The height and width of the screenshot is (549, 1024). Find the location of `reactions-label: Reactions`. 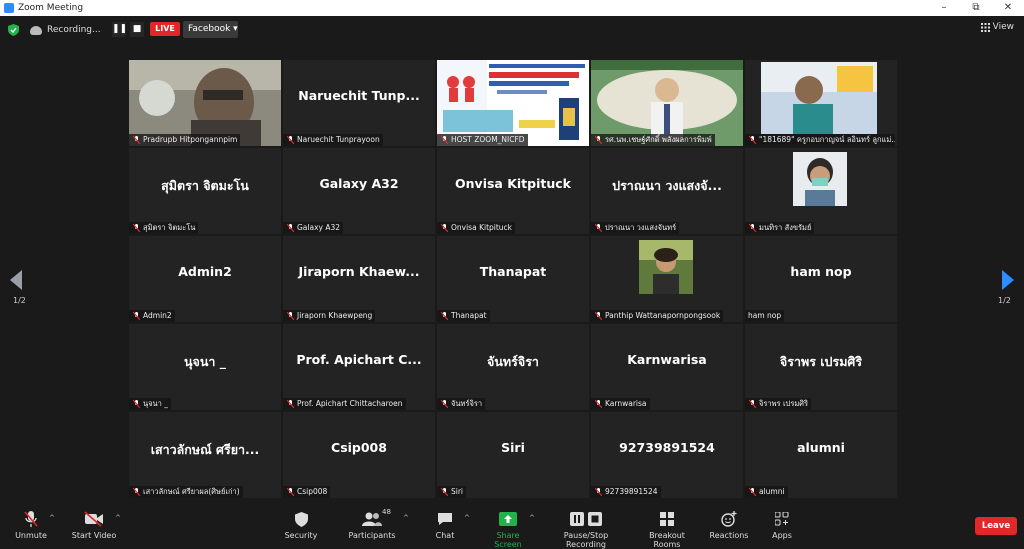

reactions-label: Reactions is located at coordinates (729, 535).